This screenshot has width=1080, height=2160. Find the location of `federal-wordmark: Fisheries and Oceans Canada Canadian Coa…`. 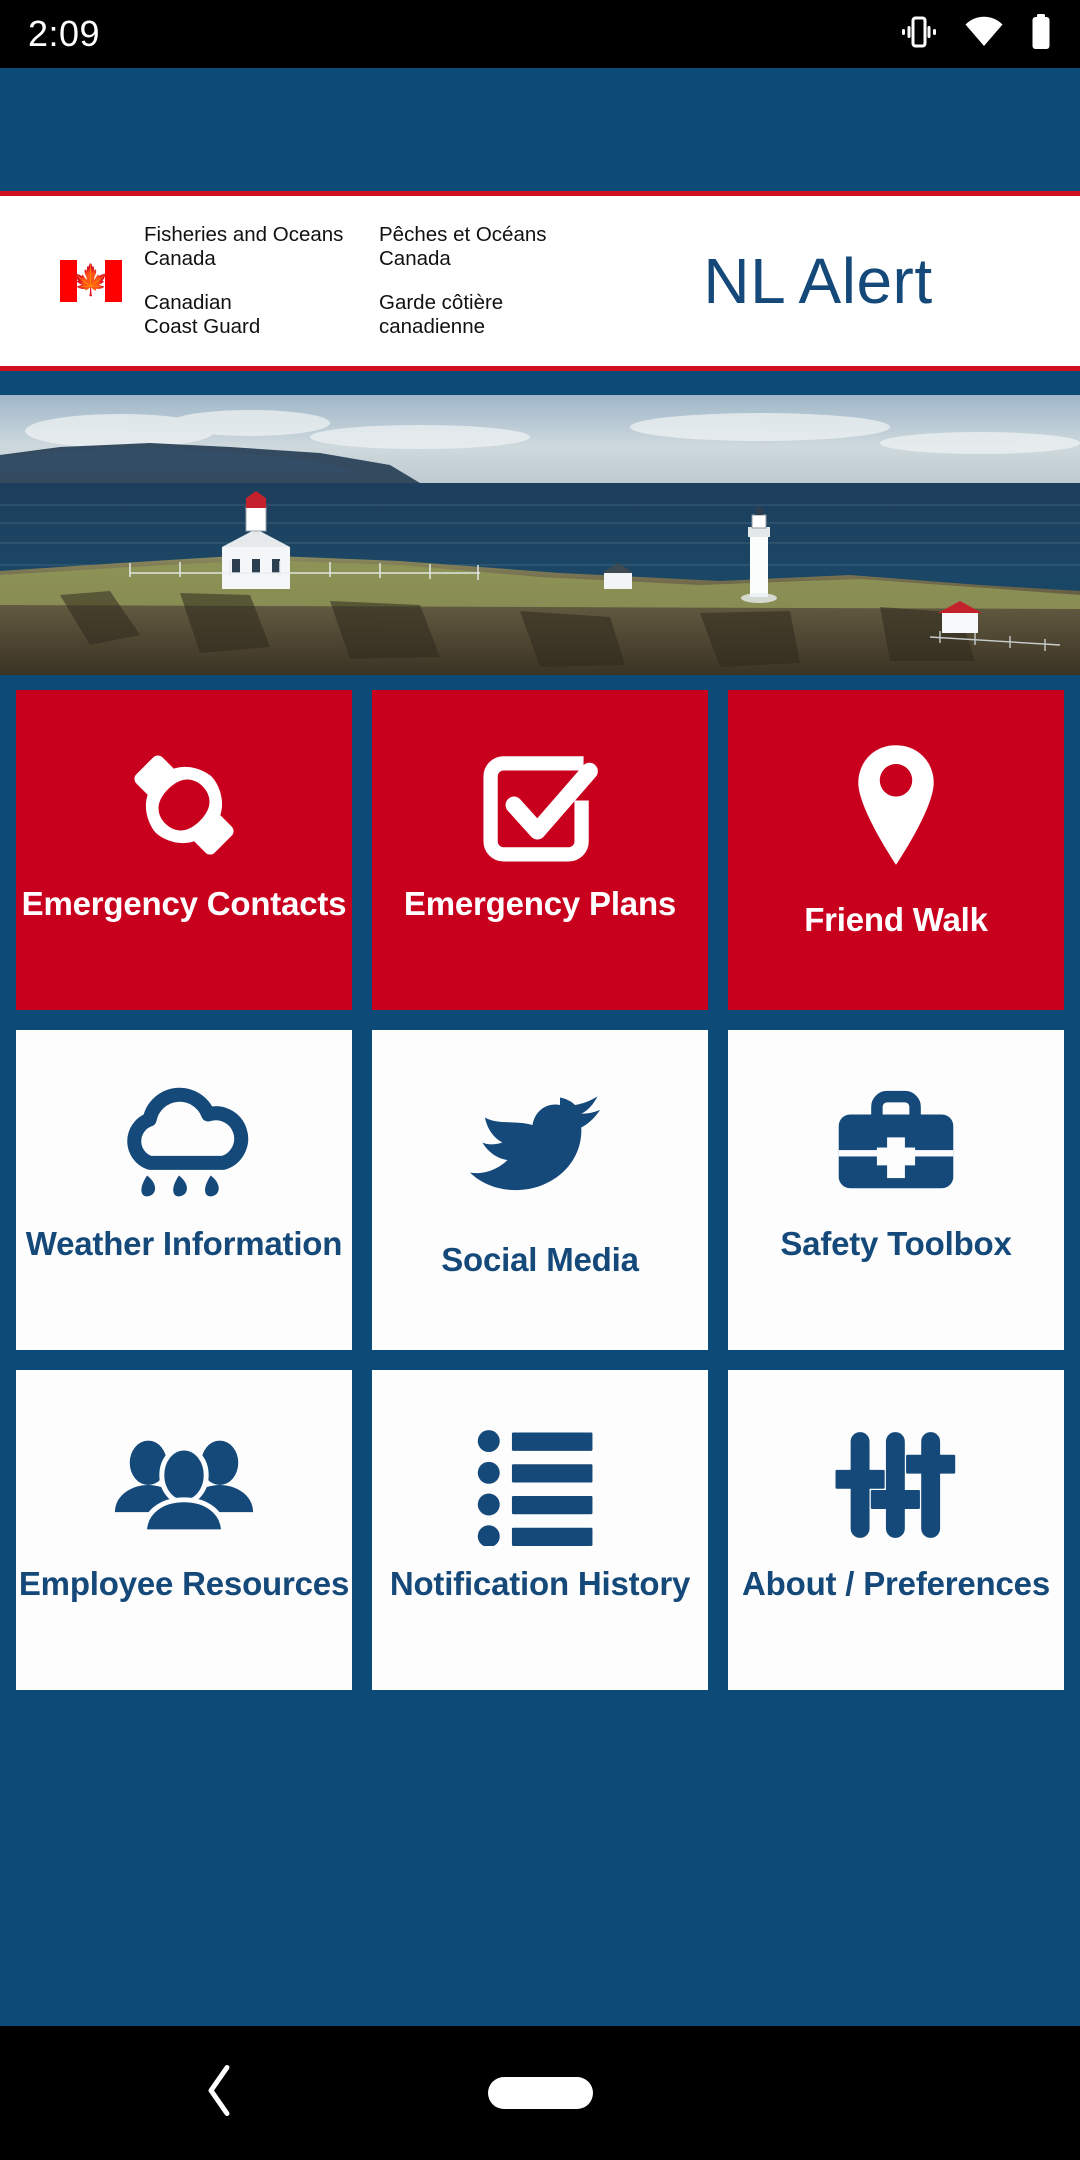

federal-wordmark: Fisheries and Oceans Canada Canadian Coa… is located at coordinates (379, 281).